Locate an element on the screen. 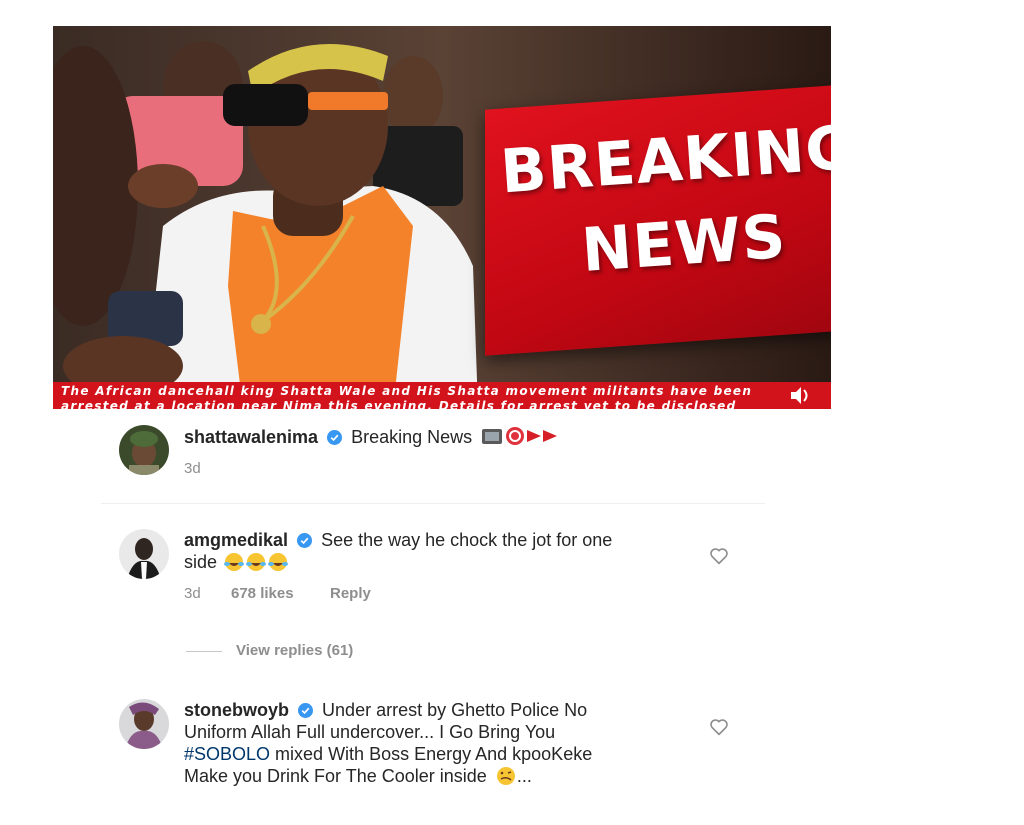 Image resolution: width=1024 pixels, height=825 pixels. caption-text: Breaking News is located at coordinates (412, 437).